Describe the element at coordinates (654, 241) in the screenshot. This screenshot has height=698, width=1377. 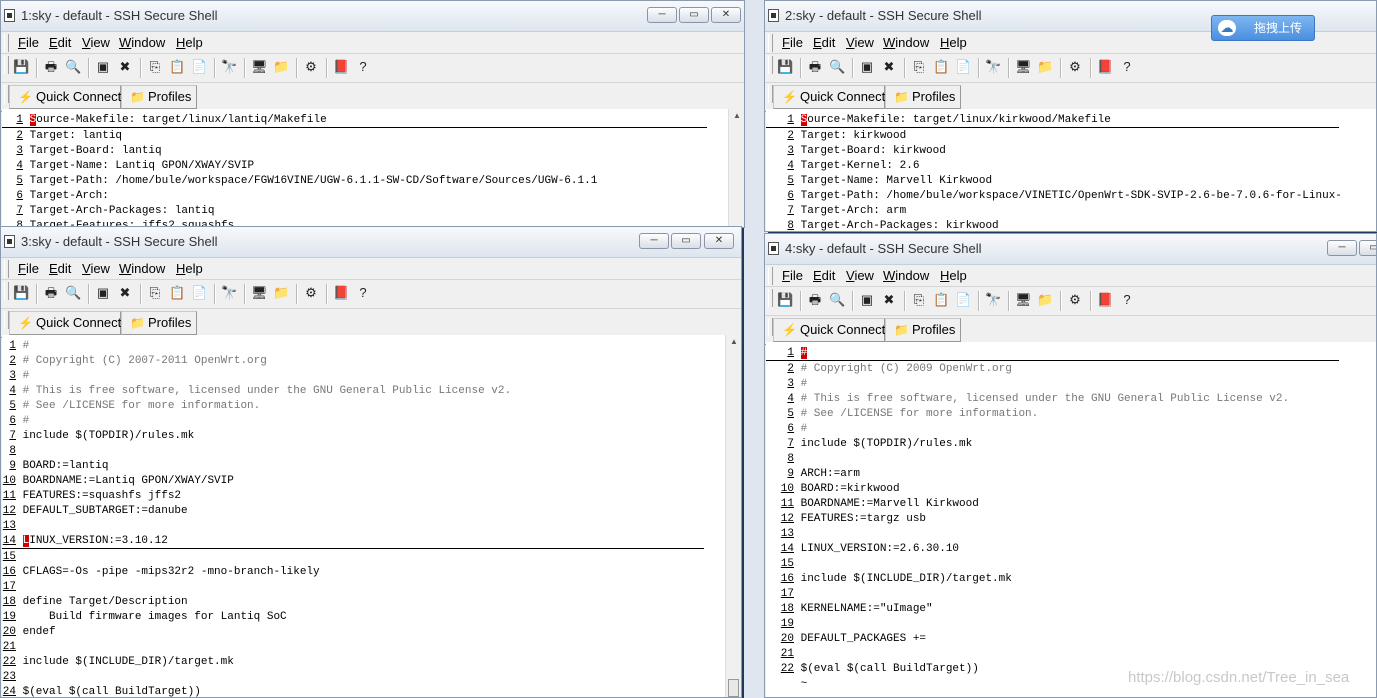
I see `minimize-button: ─` at that location.